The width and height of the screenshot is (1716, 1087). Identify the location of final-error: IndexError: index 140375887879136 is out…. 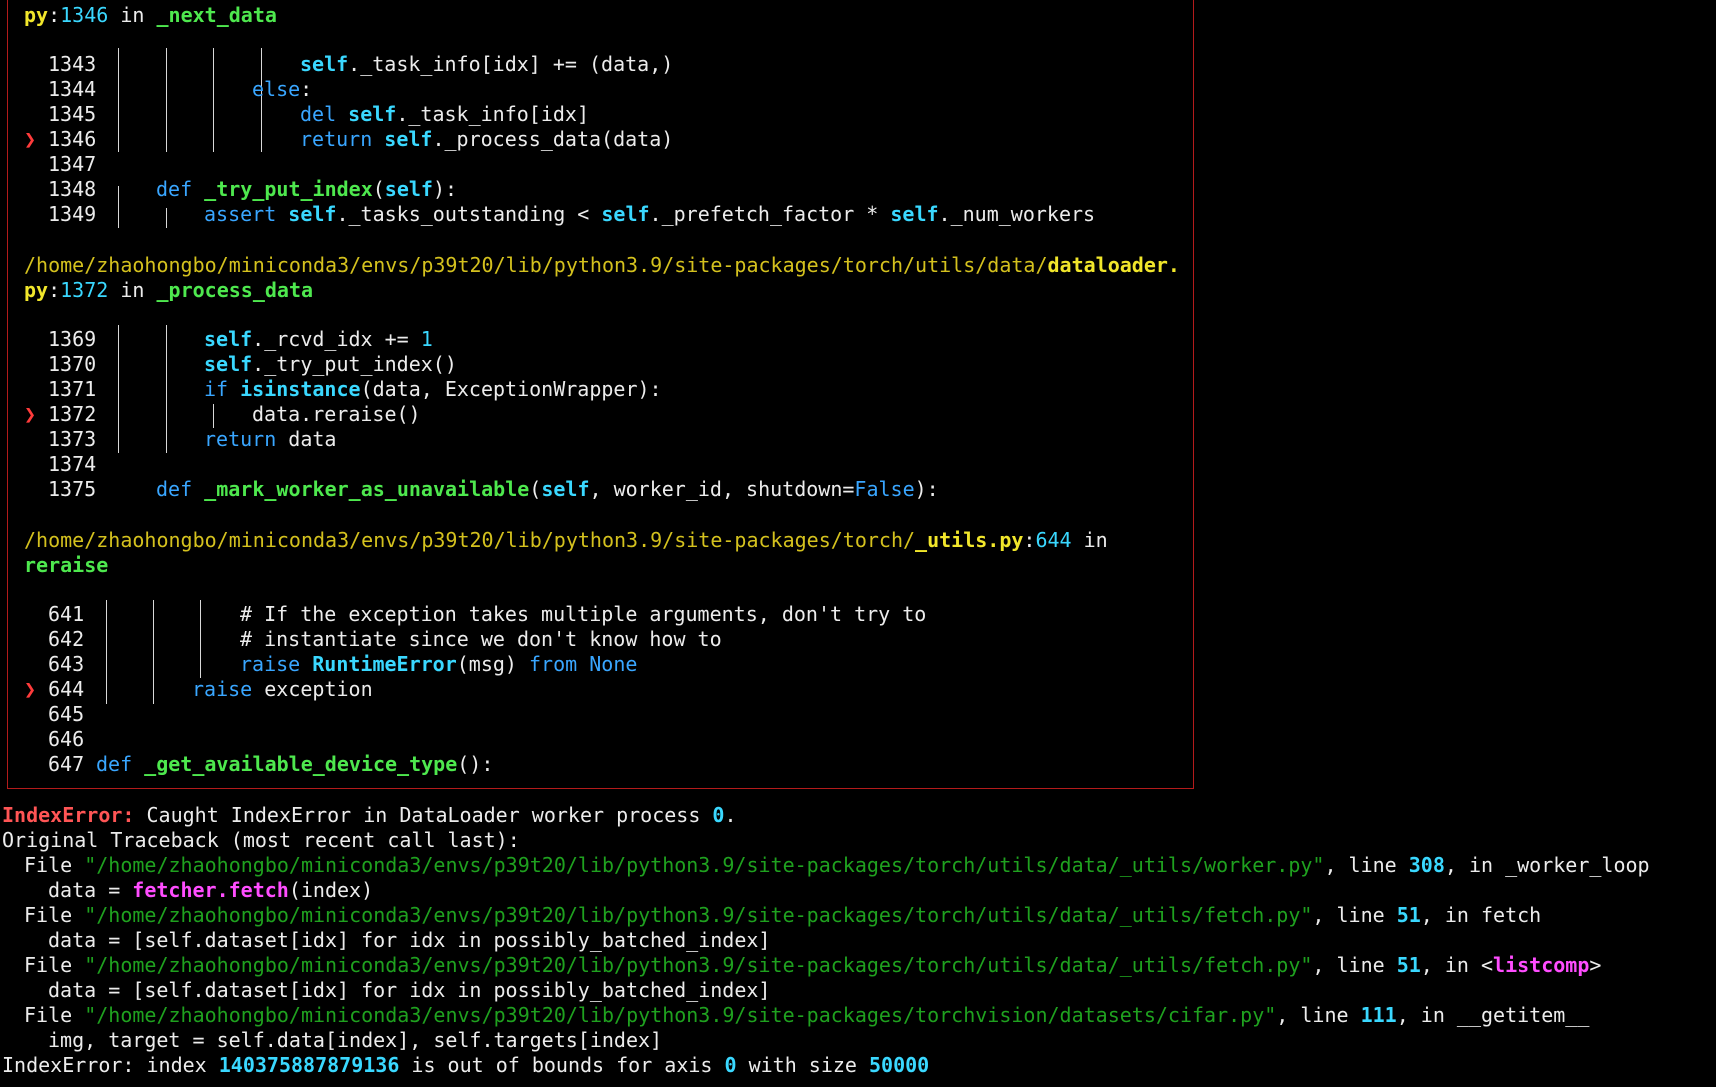
(466, 1065).